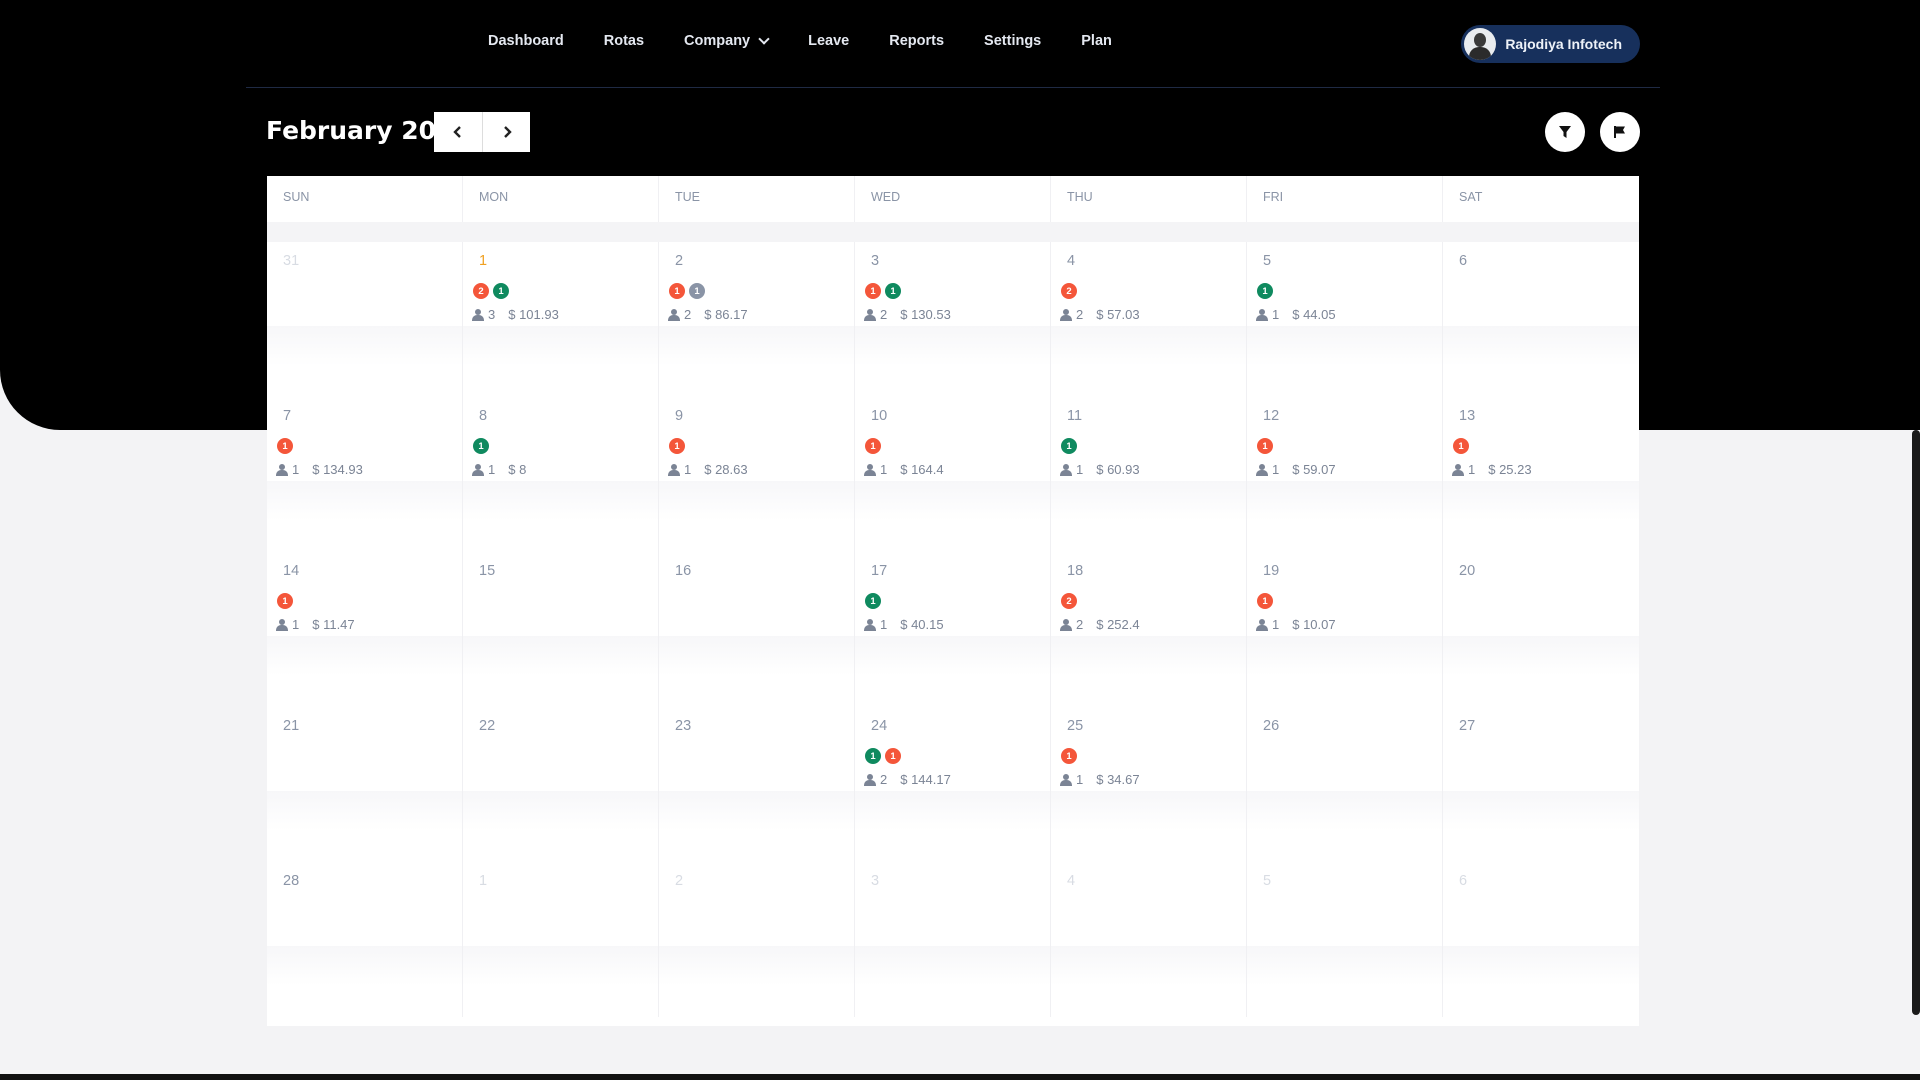 The image size is (1920, 1080). I want to click on calendar-day: 21, so click(365, 784).